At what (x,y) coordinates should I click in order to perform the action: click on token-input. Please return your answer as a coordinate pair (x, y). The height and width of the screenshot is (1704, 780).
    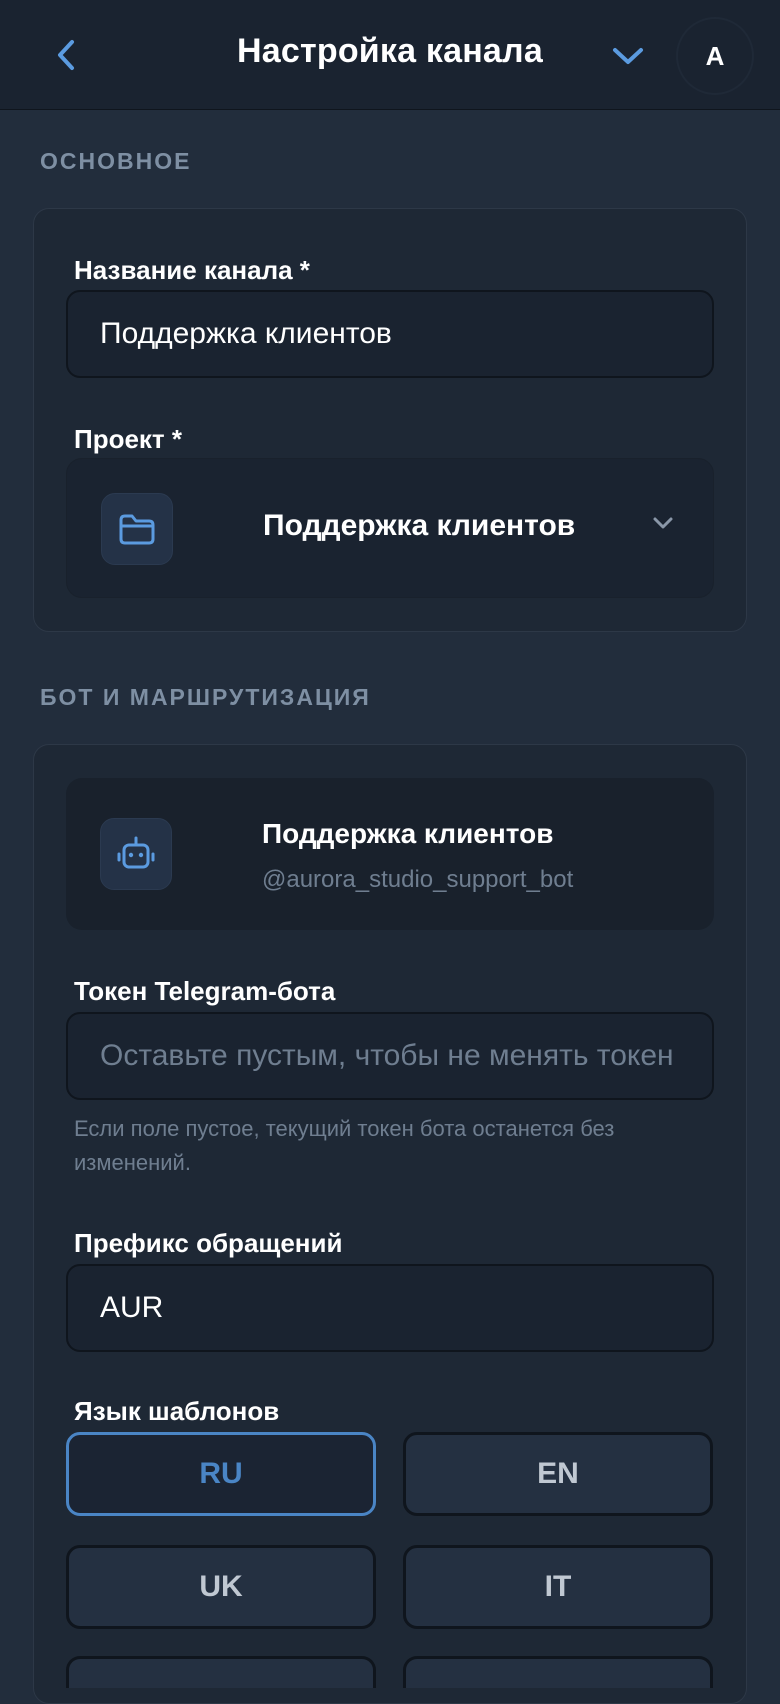
    Looking at the image, I should click on (390, 1056).